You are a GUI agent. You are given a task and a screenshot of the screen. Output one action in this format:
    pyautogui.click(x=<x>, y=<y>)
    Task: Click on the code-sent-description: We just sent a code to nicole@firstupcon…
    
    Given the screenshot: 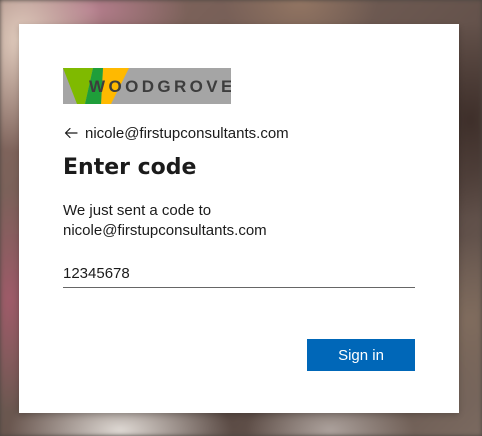 What is the action you would take?
    pyautogui.click(x=243, y=221)
    